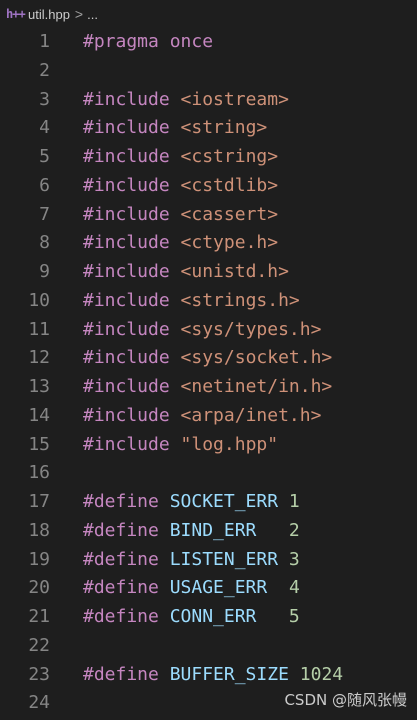 The width and height of the screenshot is (417, 720). I want to click on line-number: 10, so click(39, 300).